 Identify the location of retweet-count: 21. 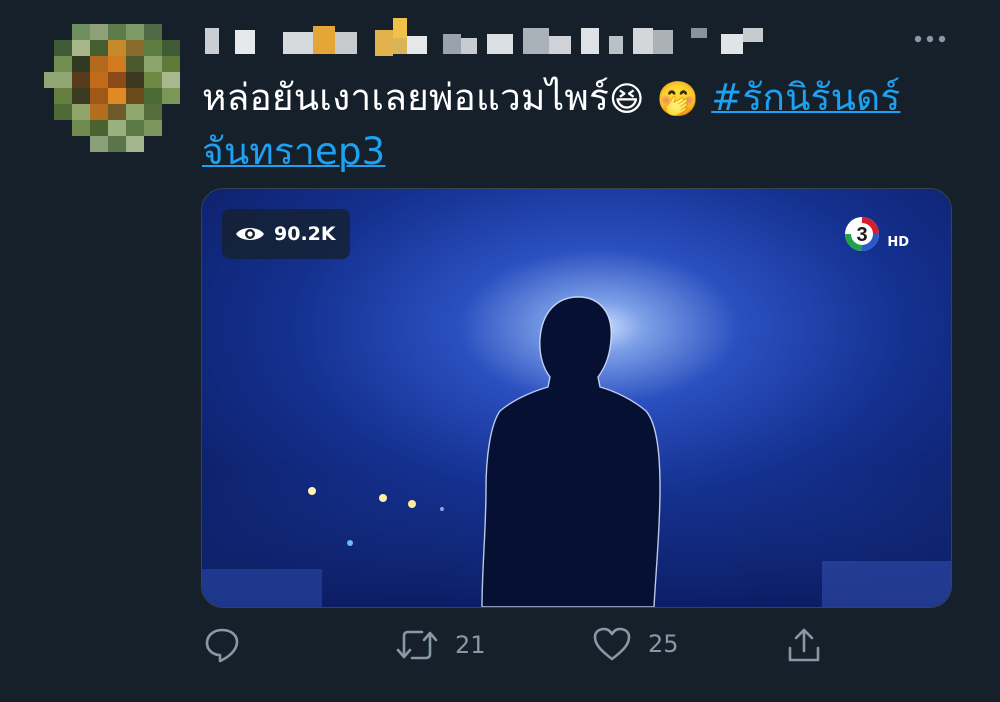
(470, 645).